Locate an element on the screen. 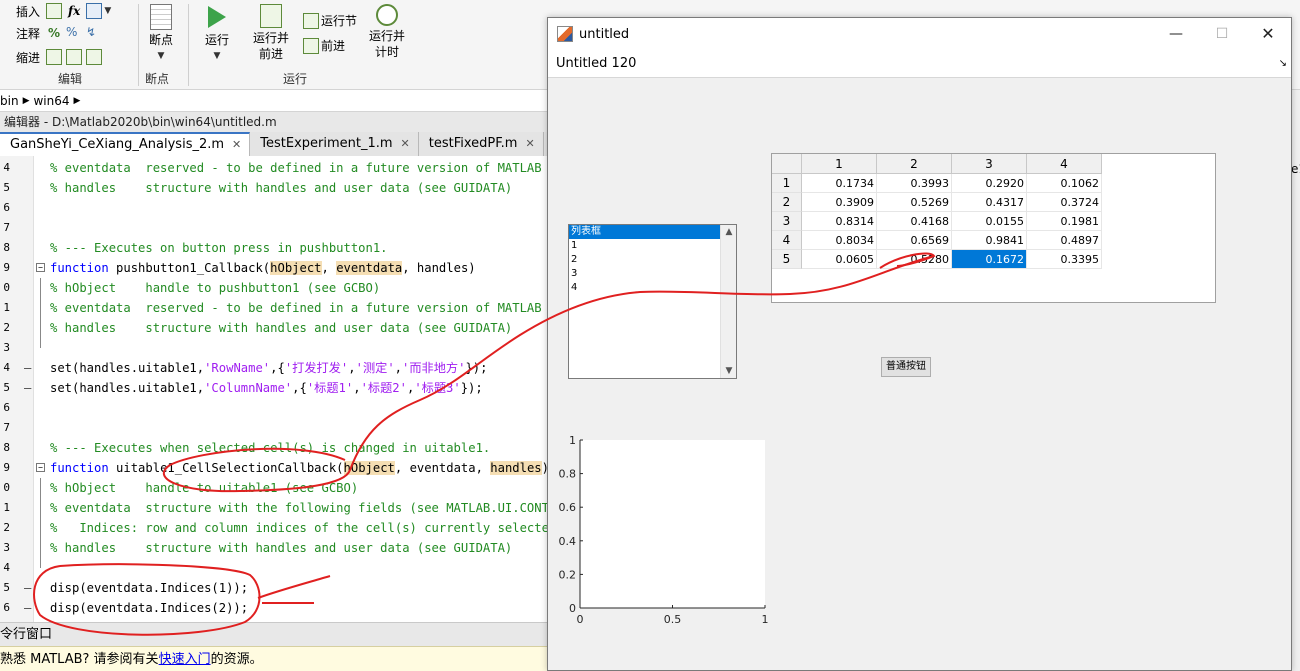 The image size is (1300, 671). axes: 0 0.5 1 0 0.2 0.4 0.6 0.8 1 is located at coordinates (678, 528).